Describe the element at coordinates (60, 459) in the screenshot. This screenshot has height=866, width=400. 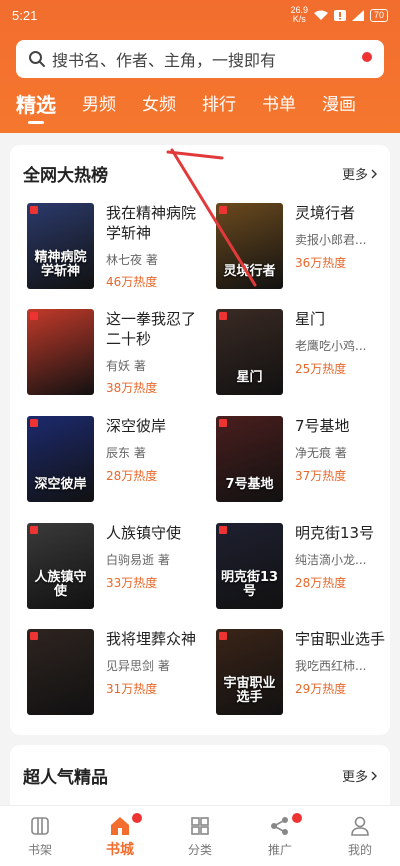
I see `book-cover: 深空彼岸` at that location.